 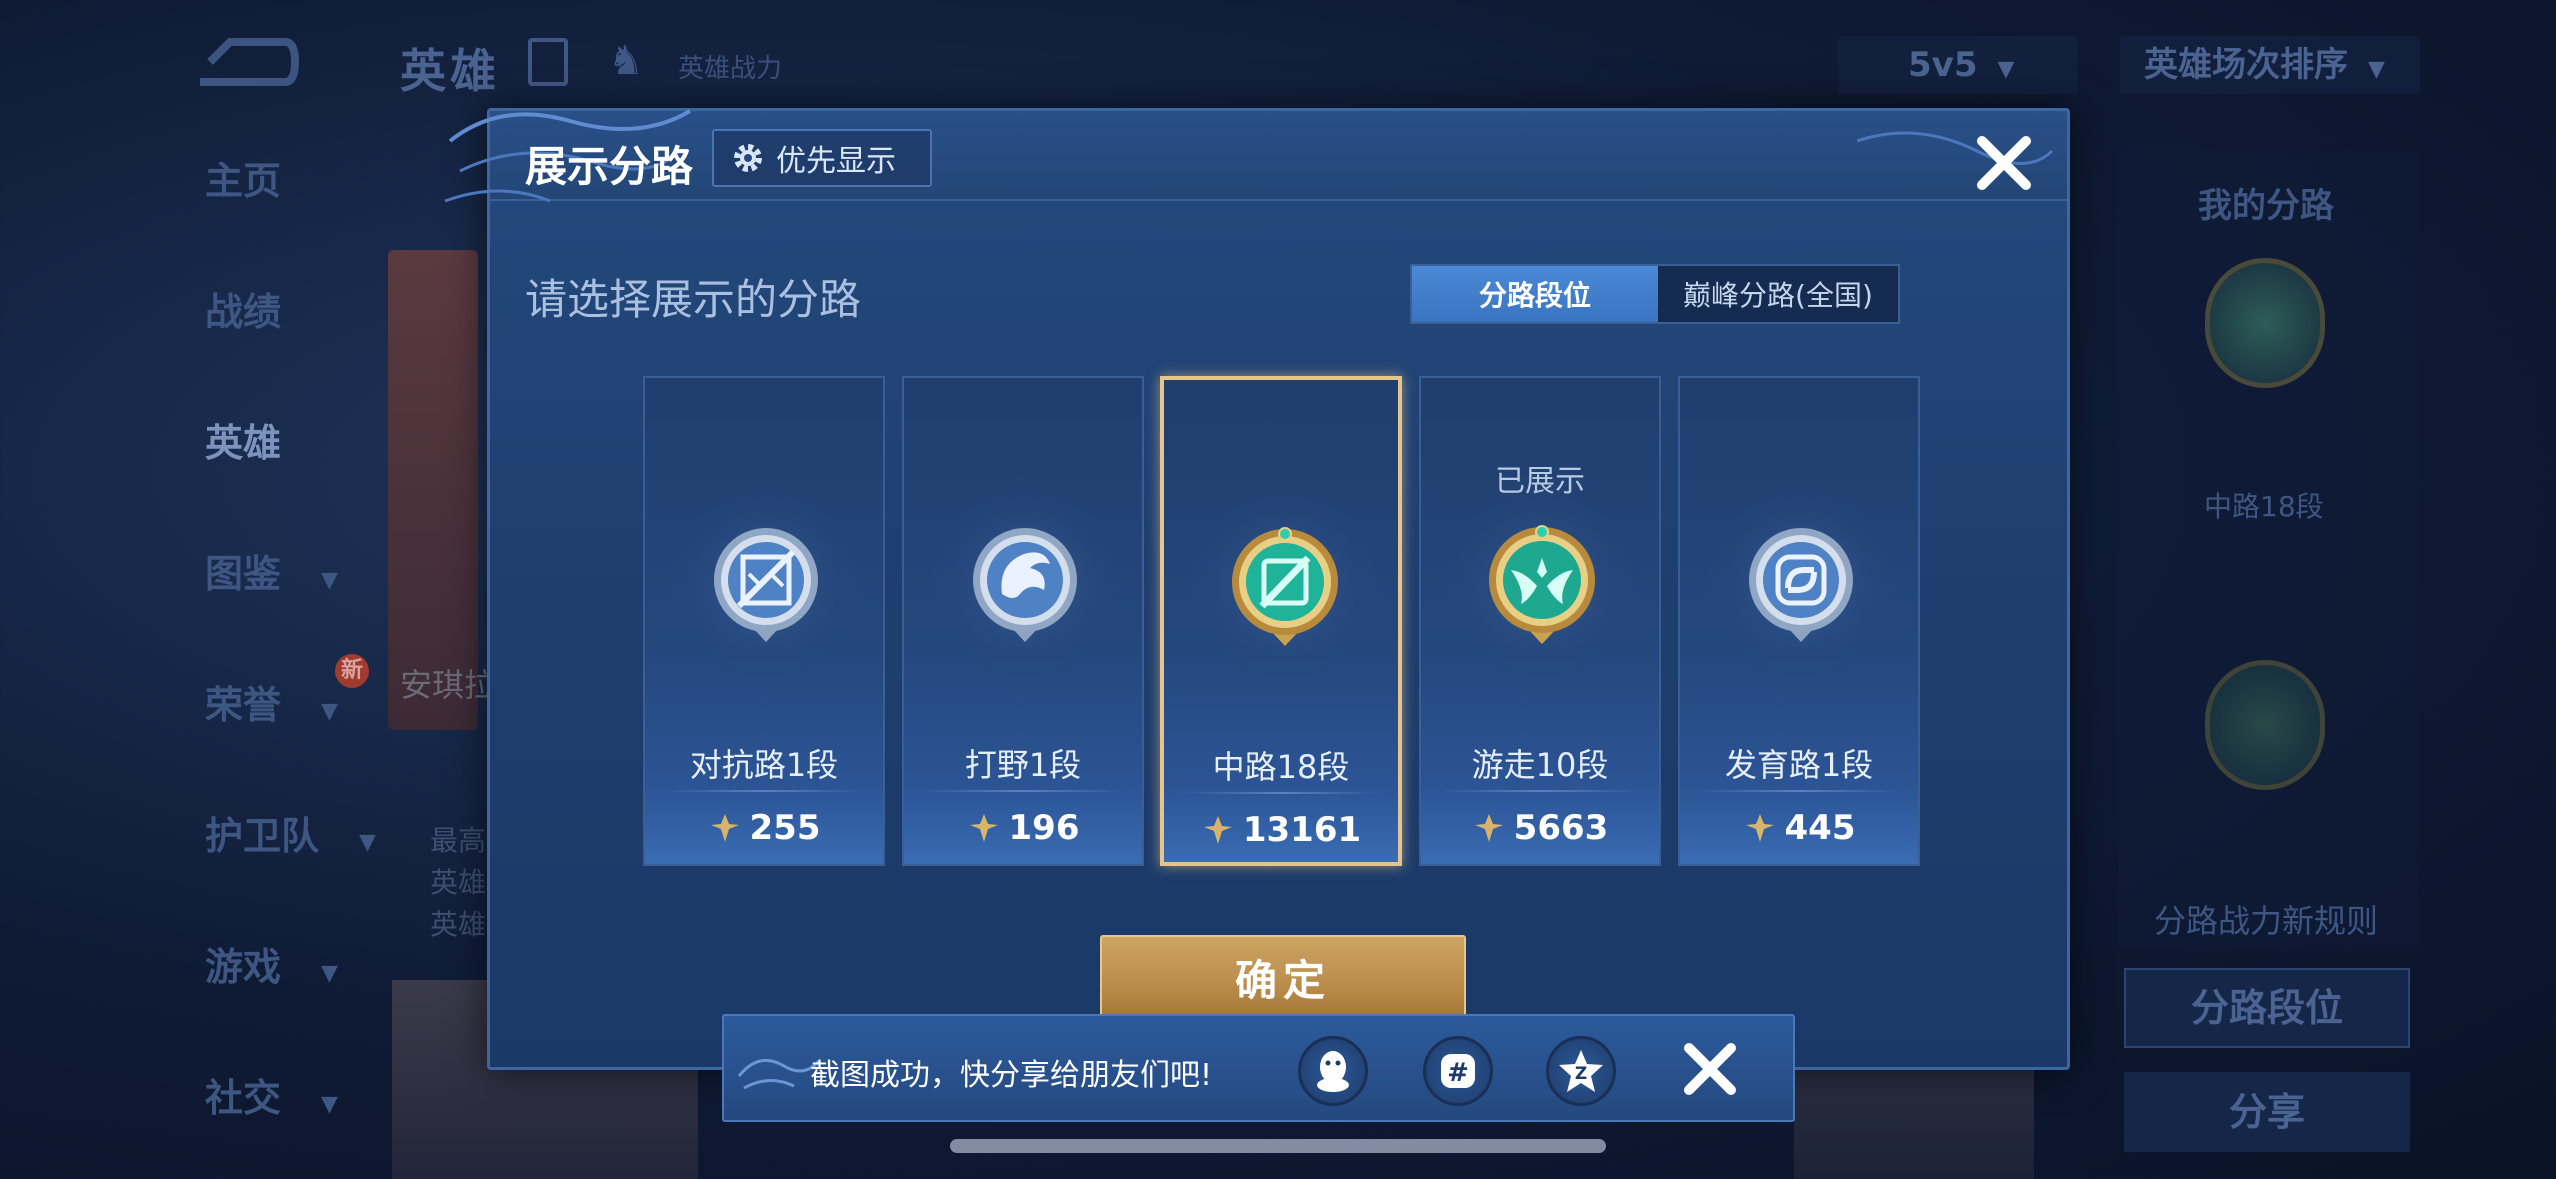 I want to click on wechat-moments-icon: #, so click(x=1458, y=1071).